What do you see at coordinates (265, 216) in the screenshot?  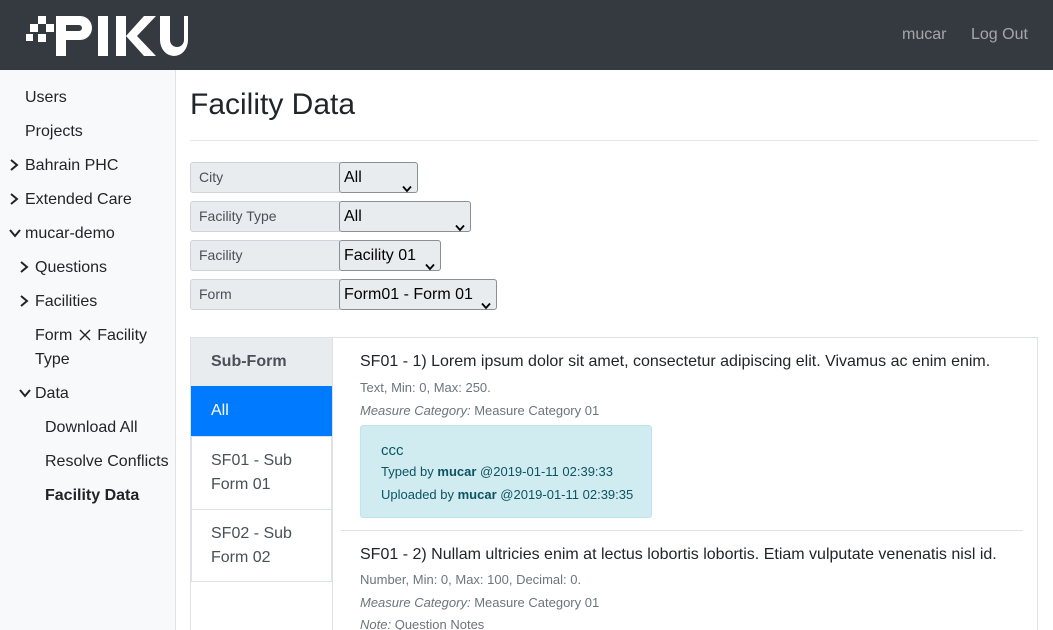 I see `facility-type-label: Facility Type` at bounding box center [265, 216].